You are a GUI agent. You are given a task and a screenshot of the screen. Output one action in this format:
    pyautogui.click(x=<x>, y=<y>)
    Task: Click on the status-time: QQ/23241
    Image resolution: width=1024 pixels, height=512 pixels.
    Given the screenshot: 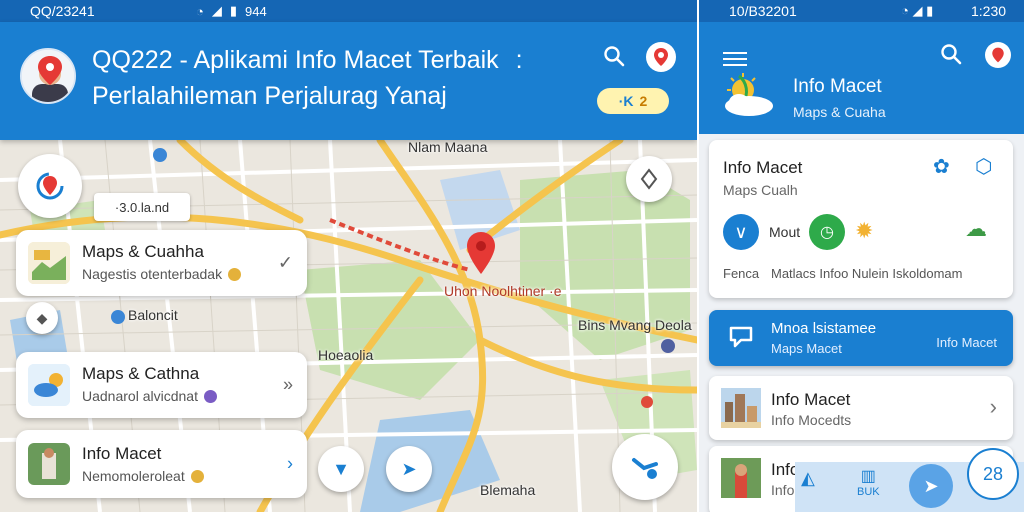 What is the action you would take?
    pyautogui.click(x=62, y=11)
    